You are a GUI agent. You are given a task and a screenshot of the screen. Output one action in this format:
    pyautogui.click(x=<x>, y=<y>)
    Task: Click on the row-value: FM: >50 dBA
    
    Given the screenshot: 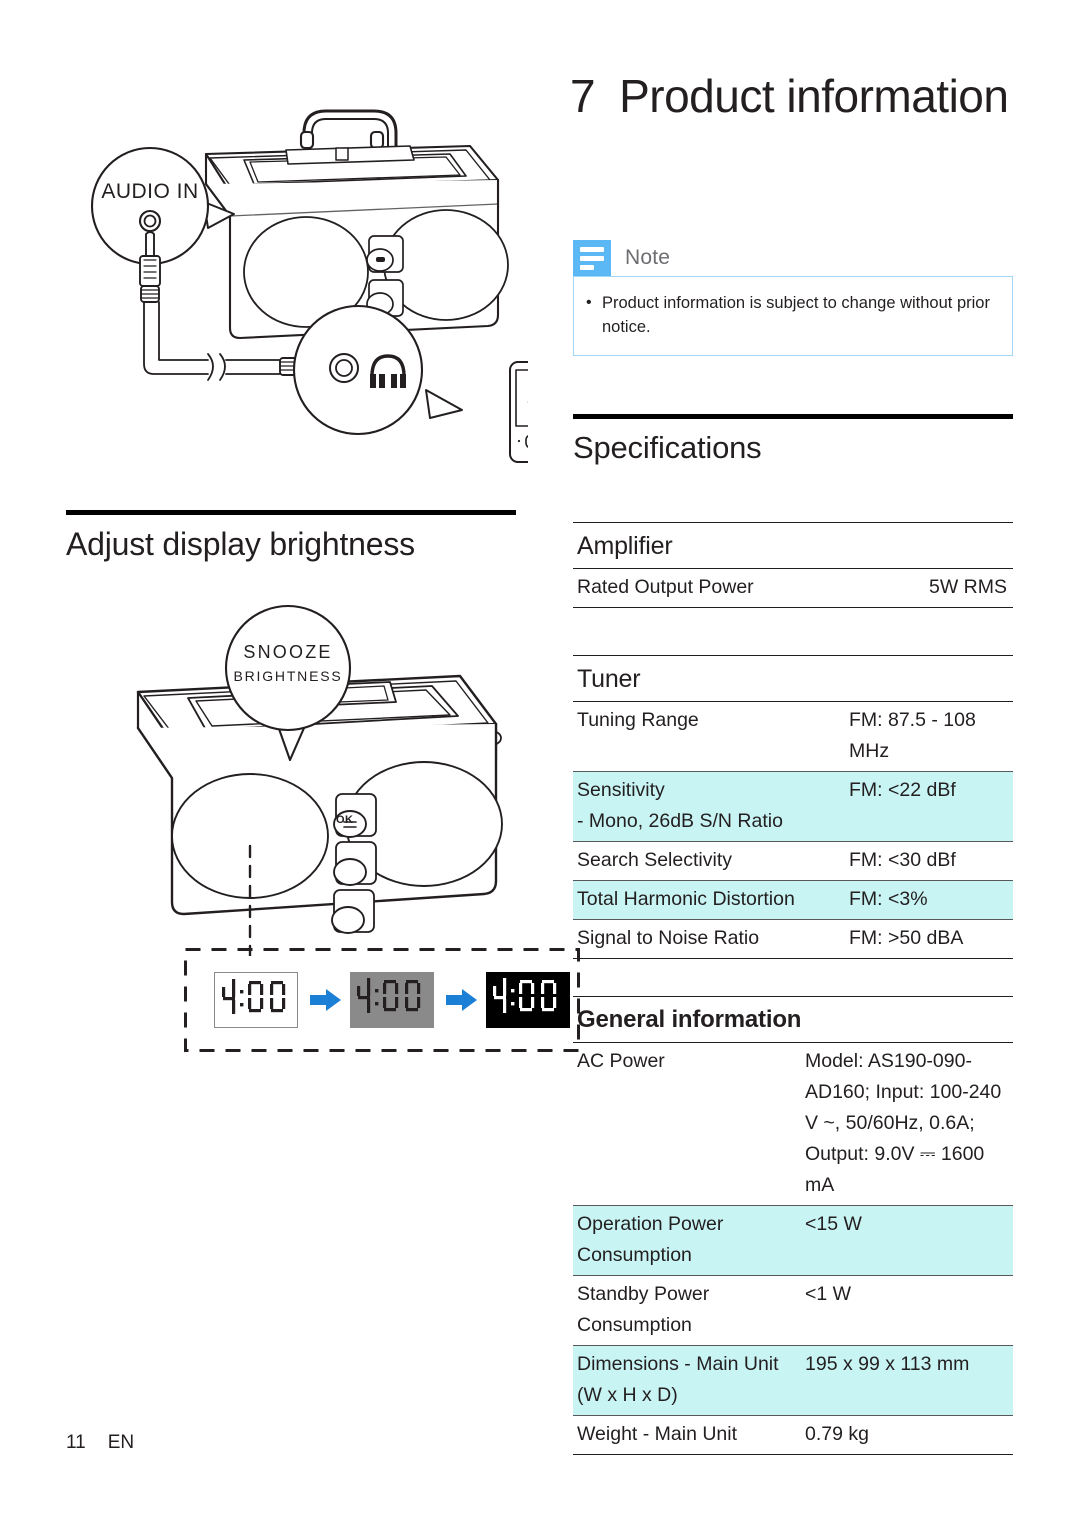 What is the action you would take?
    pyautogui.click(x=906, y=938)
    